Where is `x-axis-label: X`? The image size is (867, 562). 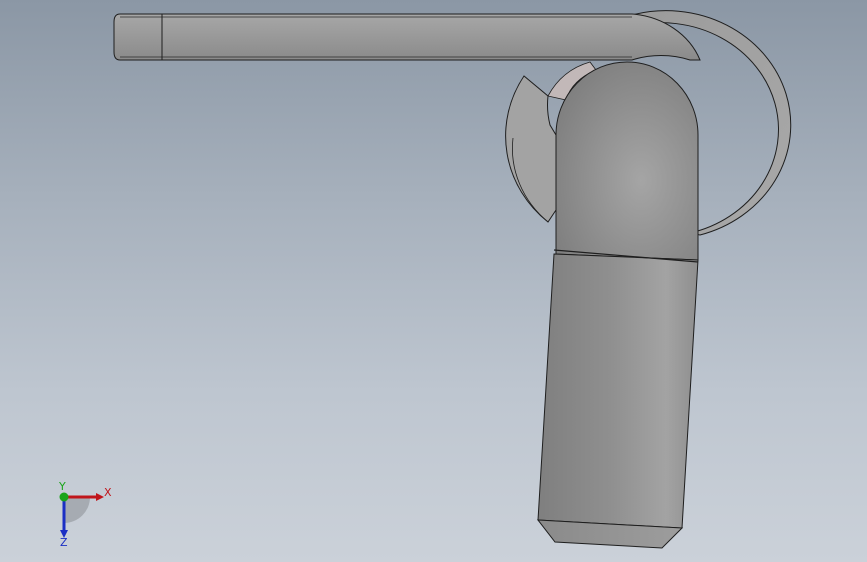 x-axis-label: X is located at coordinates (108, 492).